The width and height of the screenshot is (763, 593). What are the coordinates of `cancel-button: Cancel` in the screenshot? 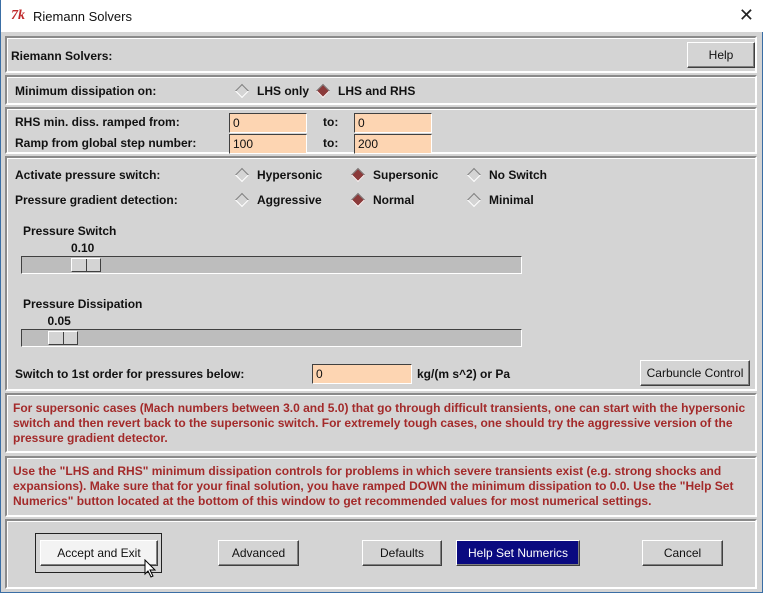 It's located at (682, 553).